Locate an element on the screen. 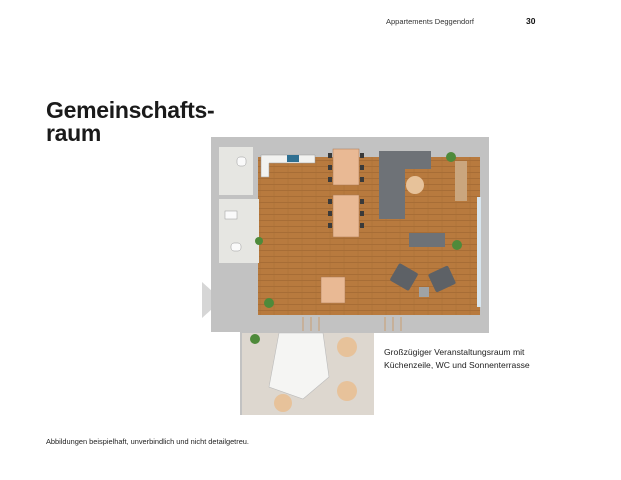 This screenshot has height=480, width=621. page-heading: Gemeinschafts- raum is located at coordinates (130, 121).